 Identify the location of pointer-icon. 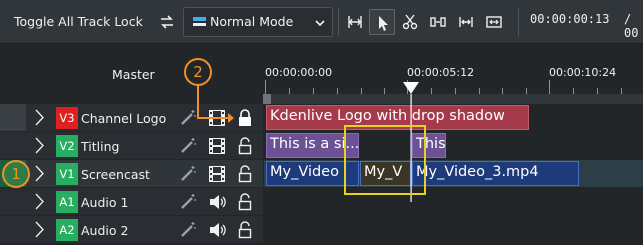
(383, 23).